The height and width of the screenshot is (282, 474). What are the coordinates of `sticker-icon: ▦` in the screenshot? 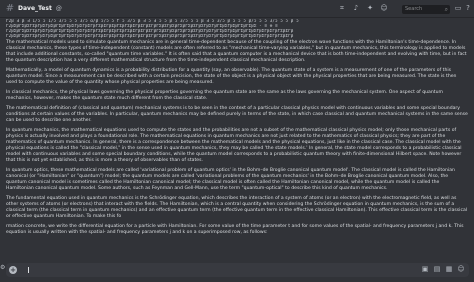 It's located at (449, 269).